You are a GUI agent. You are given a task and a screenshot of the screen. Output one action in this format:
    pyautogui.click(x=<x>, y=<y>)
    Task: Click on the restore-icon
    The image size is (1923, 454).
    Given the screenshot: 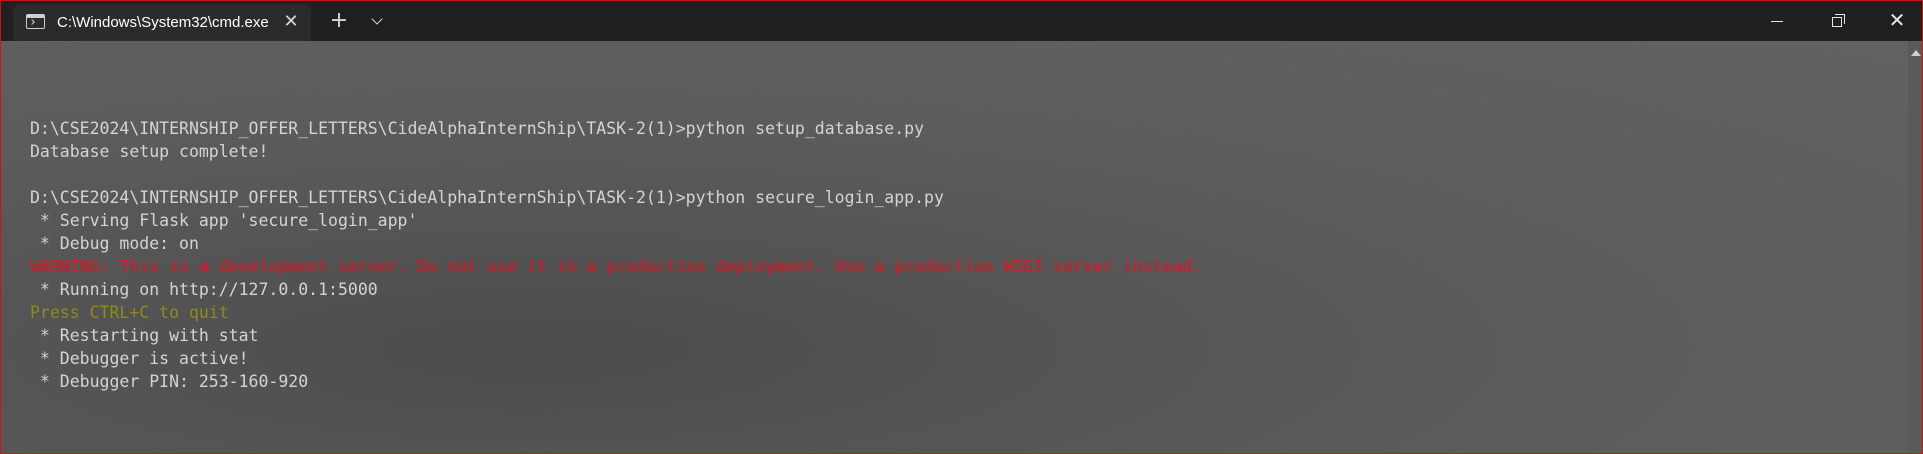 What is the action you would take?
    pyautogui.click(x=1837, y=22)
    